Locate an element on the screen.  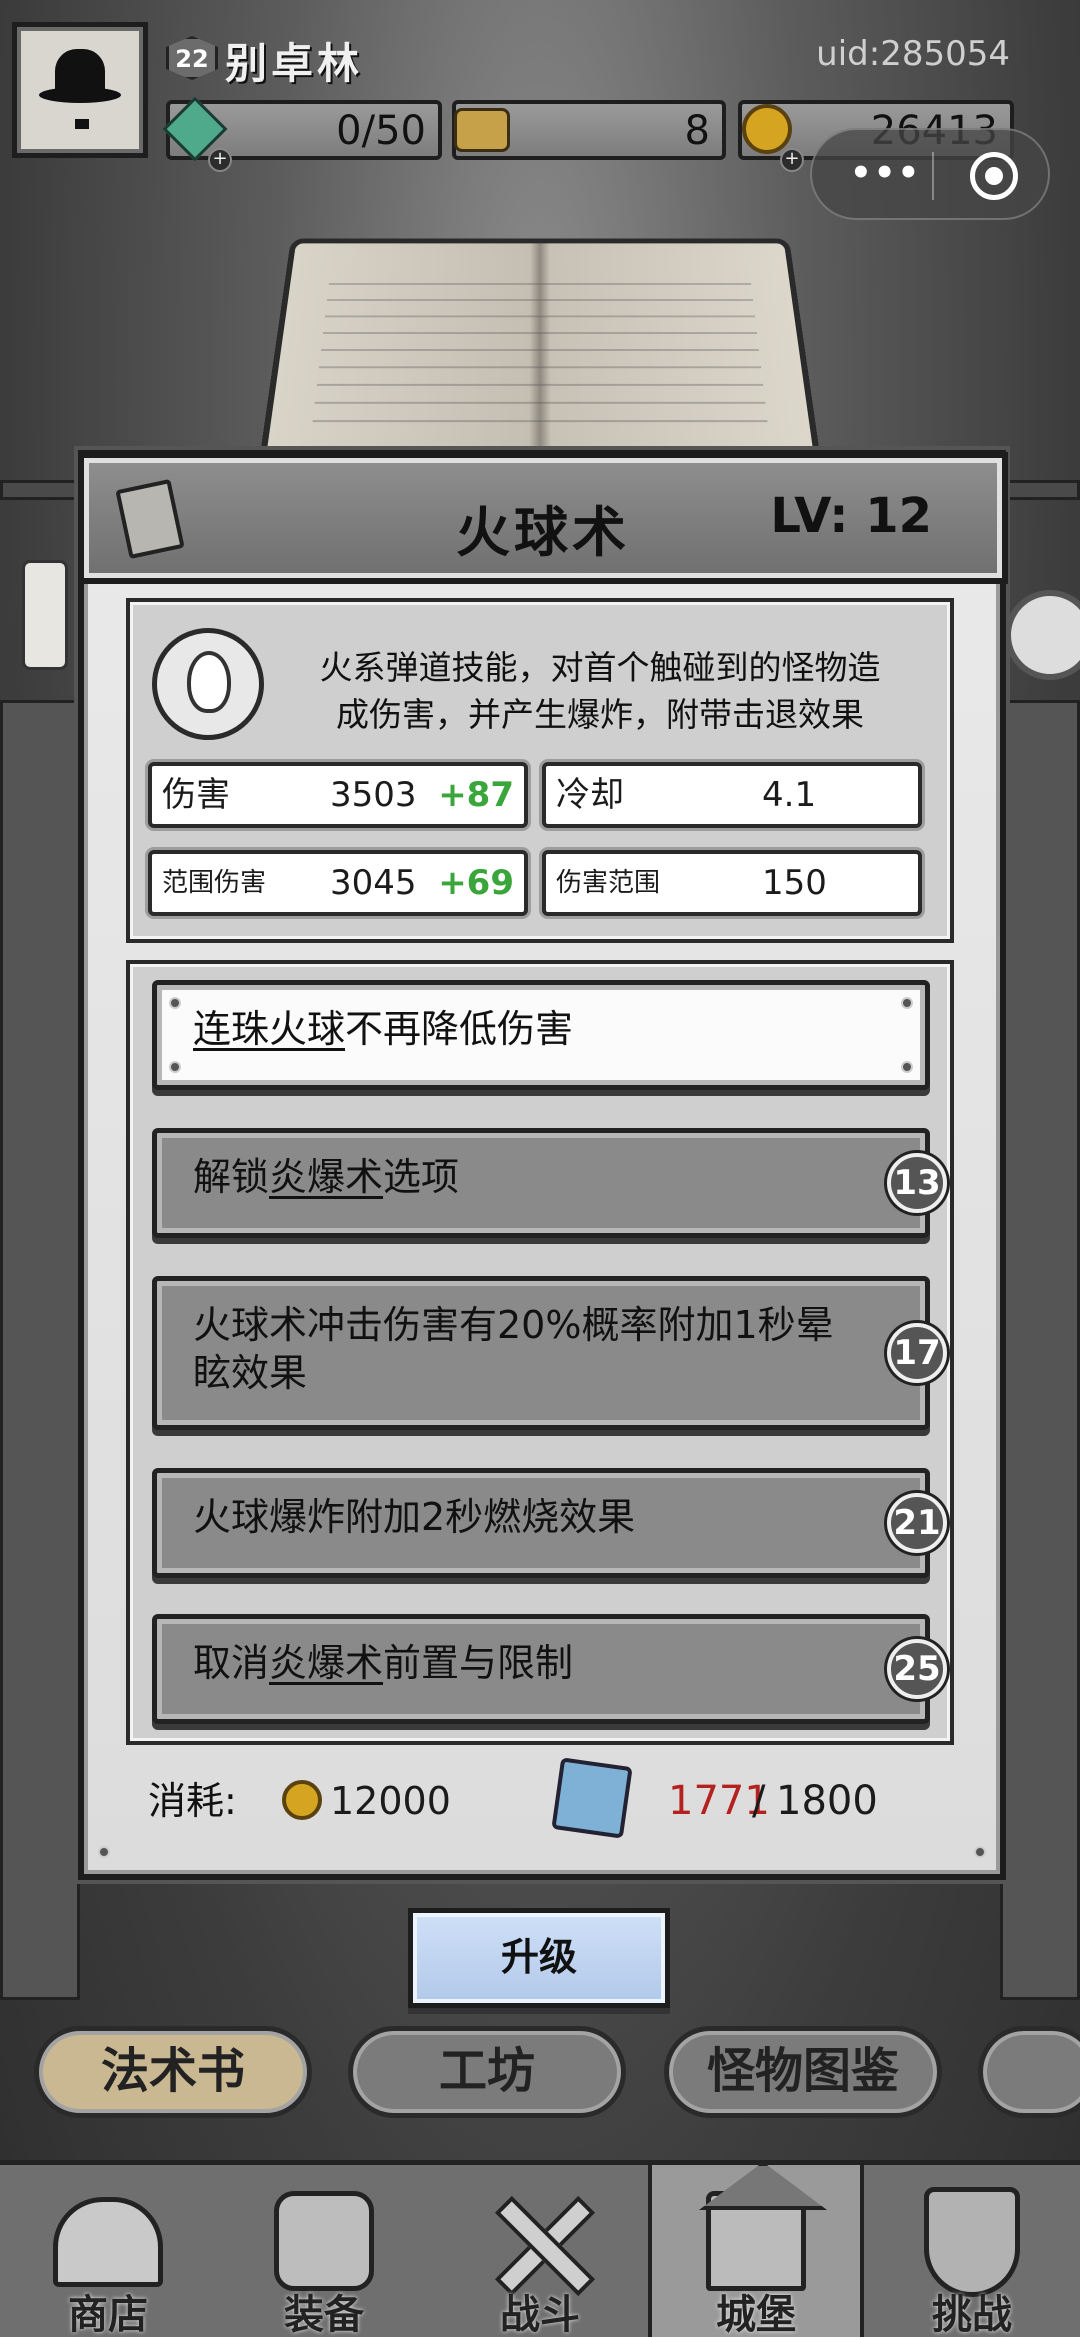
nav-label: 战斗 is located at coordinates (540, 2314).